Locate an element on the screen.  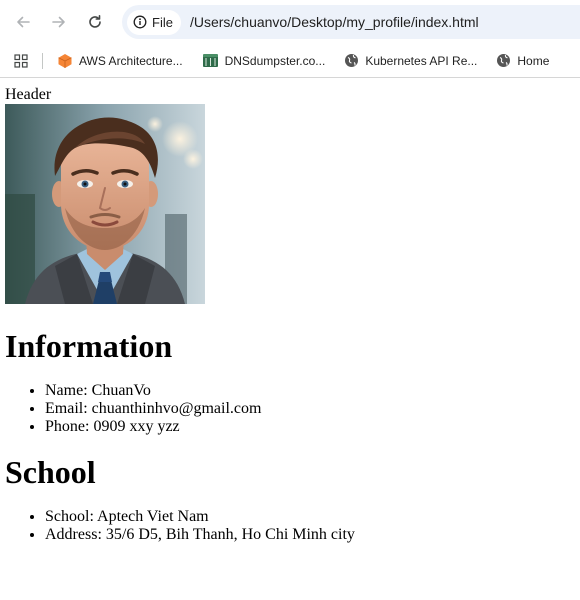
forward-arrow-icon is located at coordinates (59, 22).